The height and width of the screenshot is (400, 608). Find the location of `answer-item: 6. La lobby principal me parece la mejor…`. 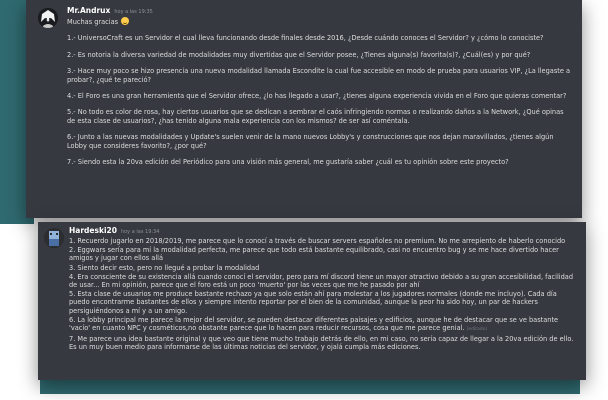

answer-item: 6. La lobby principal me parece la mejor… is located at coordinates (323, 325).